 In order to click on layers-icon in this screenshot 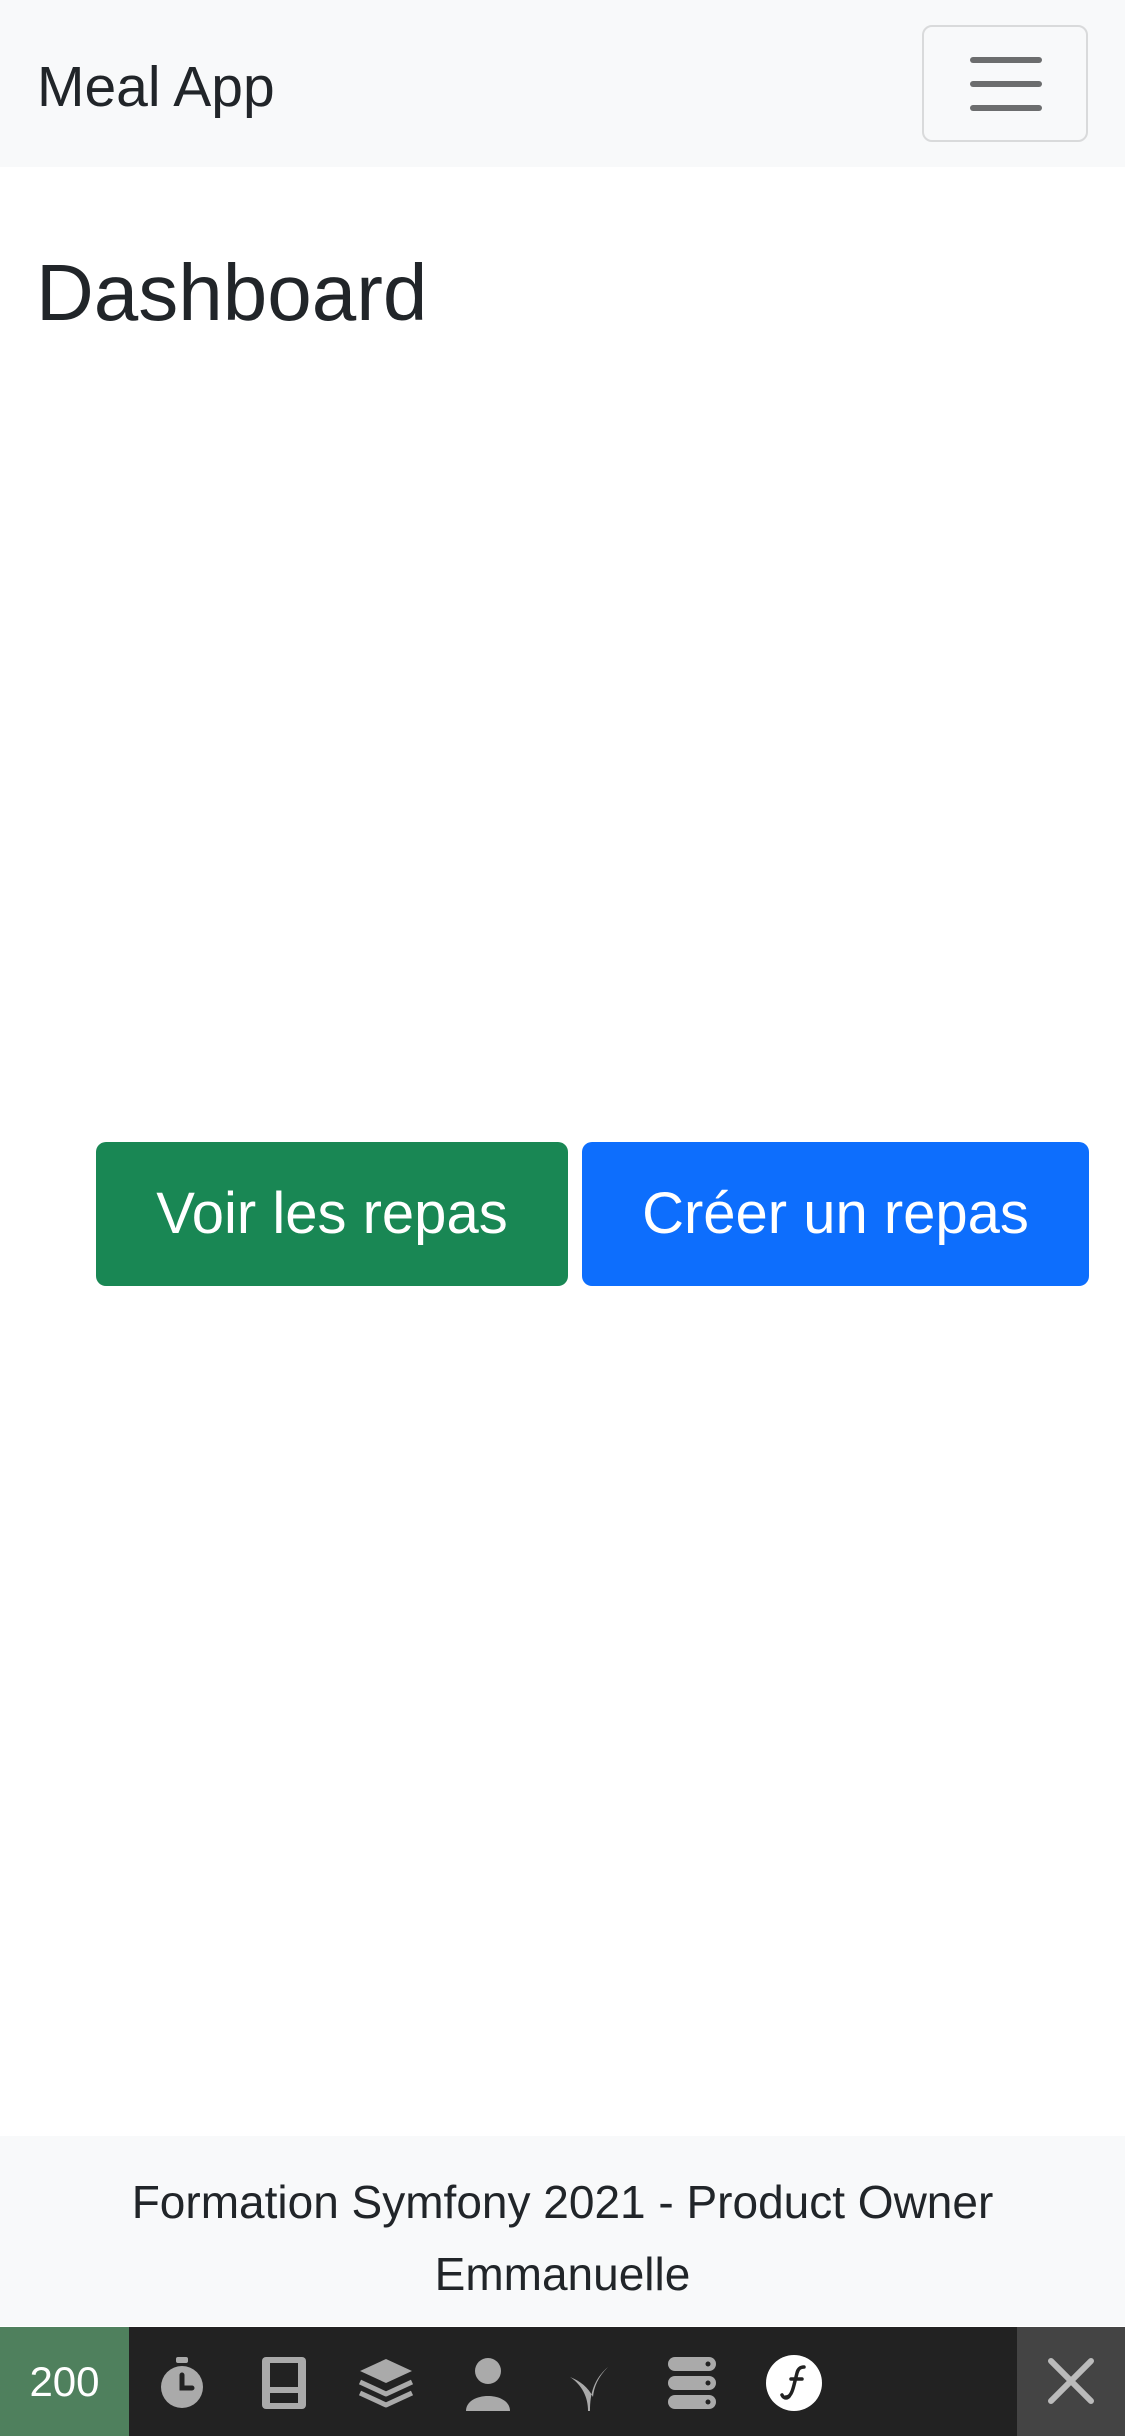, I will do `click(386, 2383)`.